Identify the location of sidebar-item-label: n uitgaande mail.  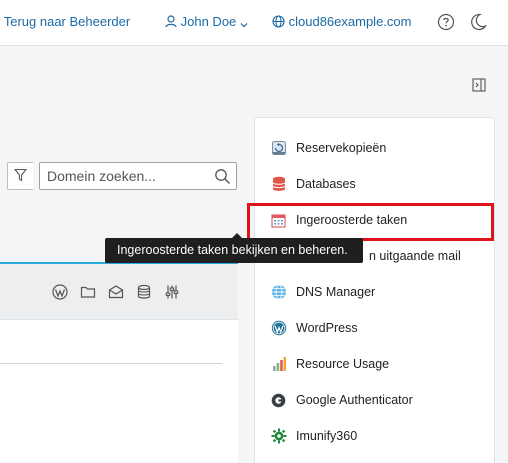
(415, 256).